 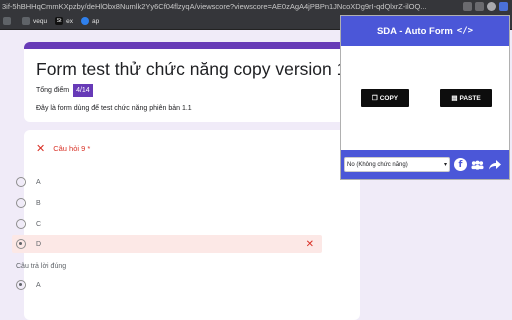 I want to click on score-row: Tổng điểm 4/14, so click(x=192, y=90).